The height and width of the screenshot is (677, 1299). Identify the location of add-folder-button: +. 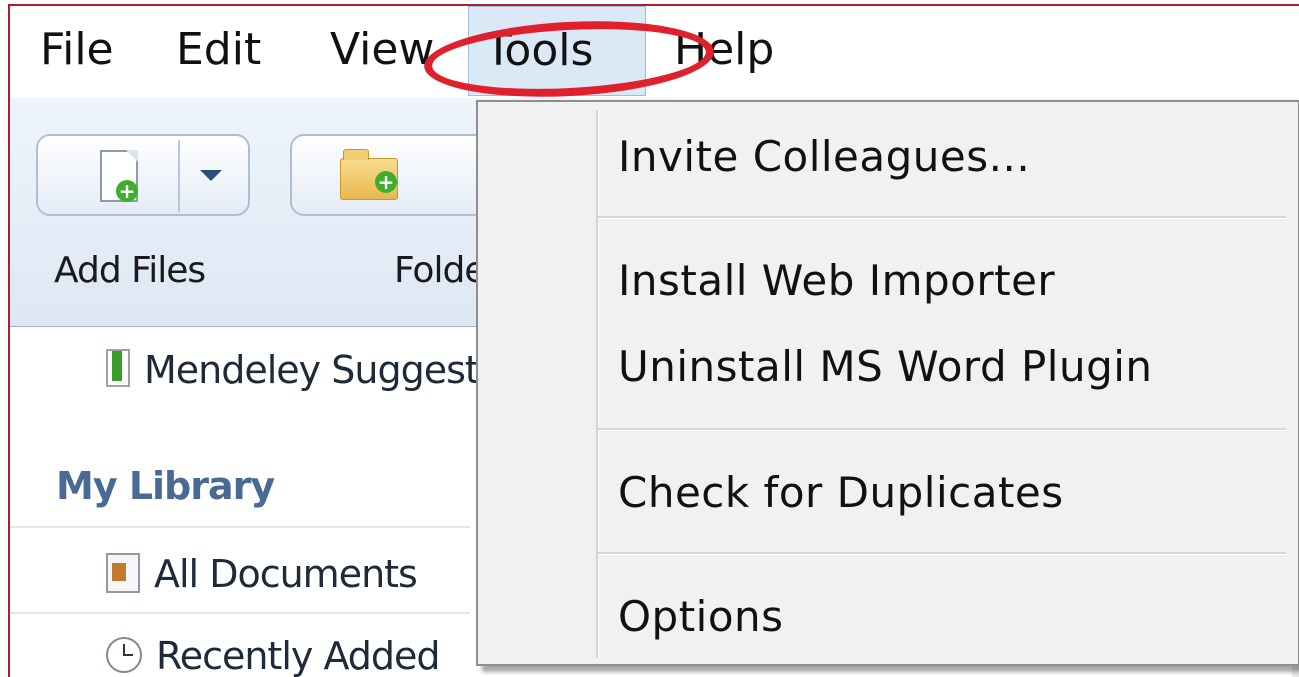
(390, 175).